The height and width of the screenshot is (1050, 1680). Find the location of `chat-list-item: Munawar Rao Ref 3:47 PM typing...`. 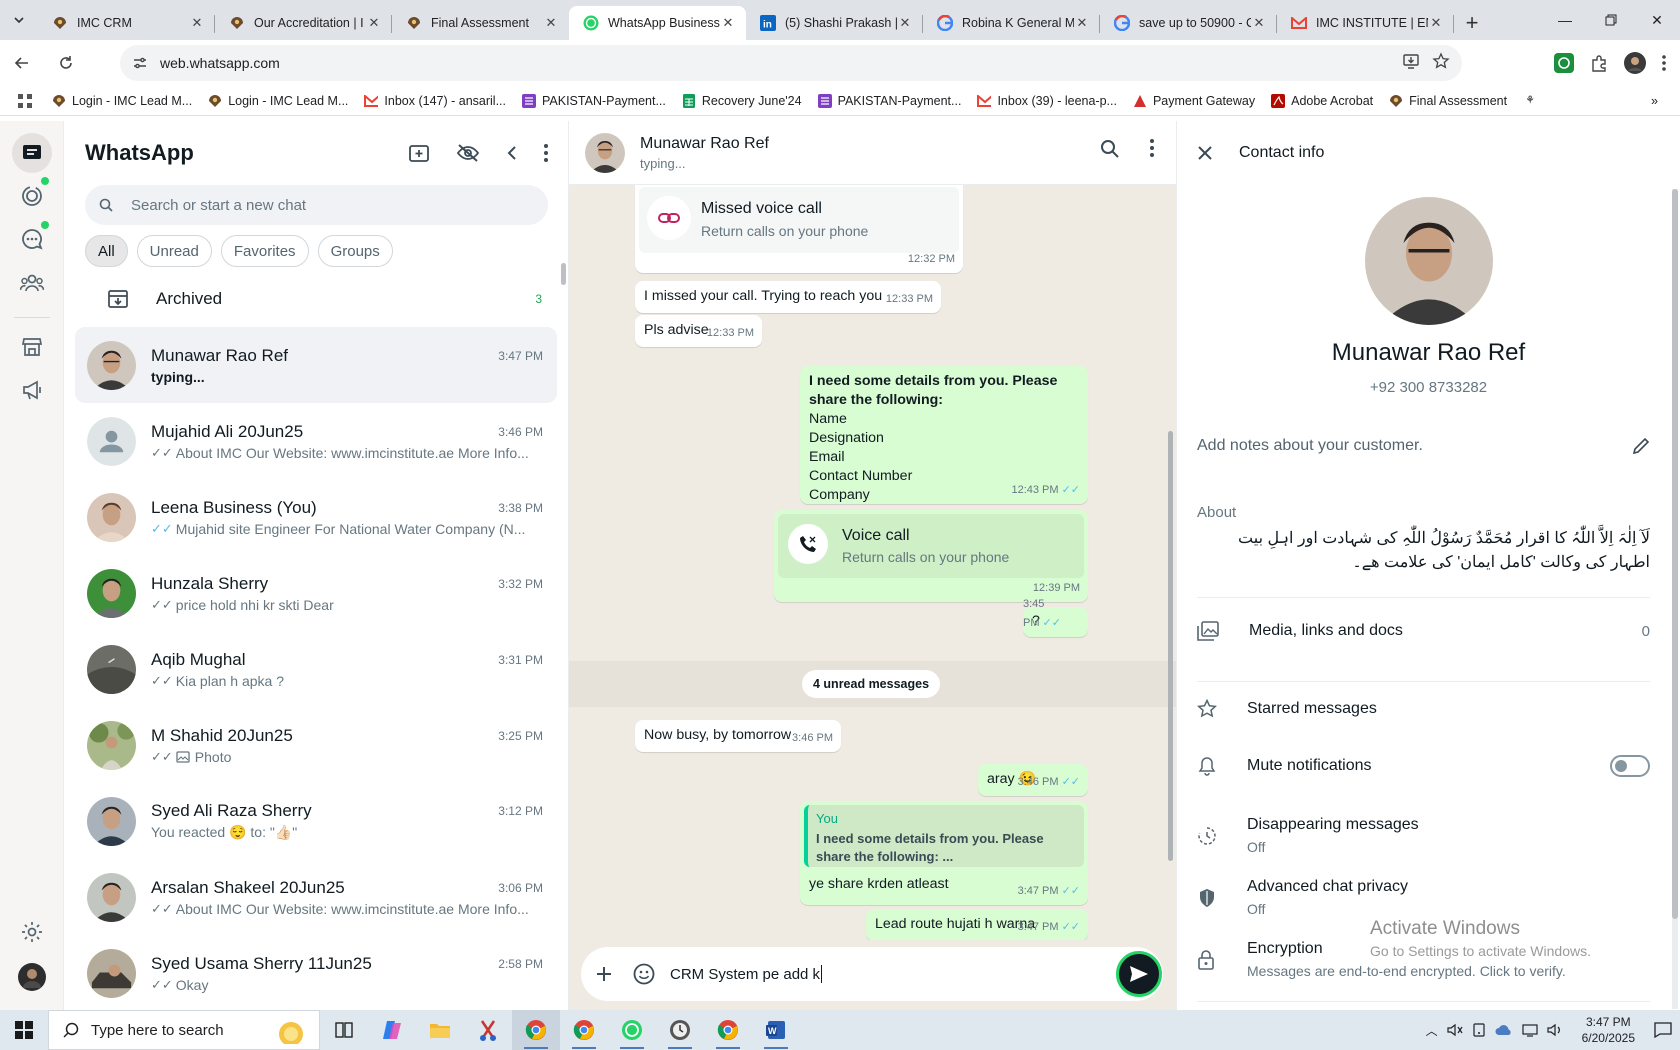

chat-list-item: Munawar Rao Ref 3:47 PM typing... is located at coordinates (316, 365).